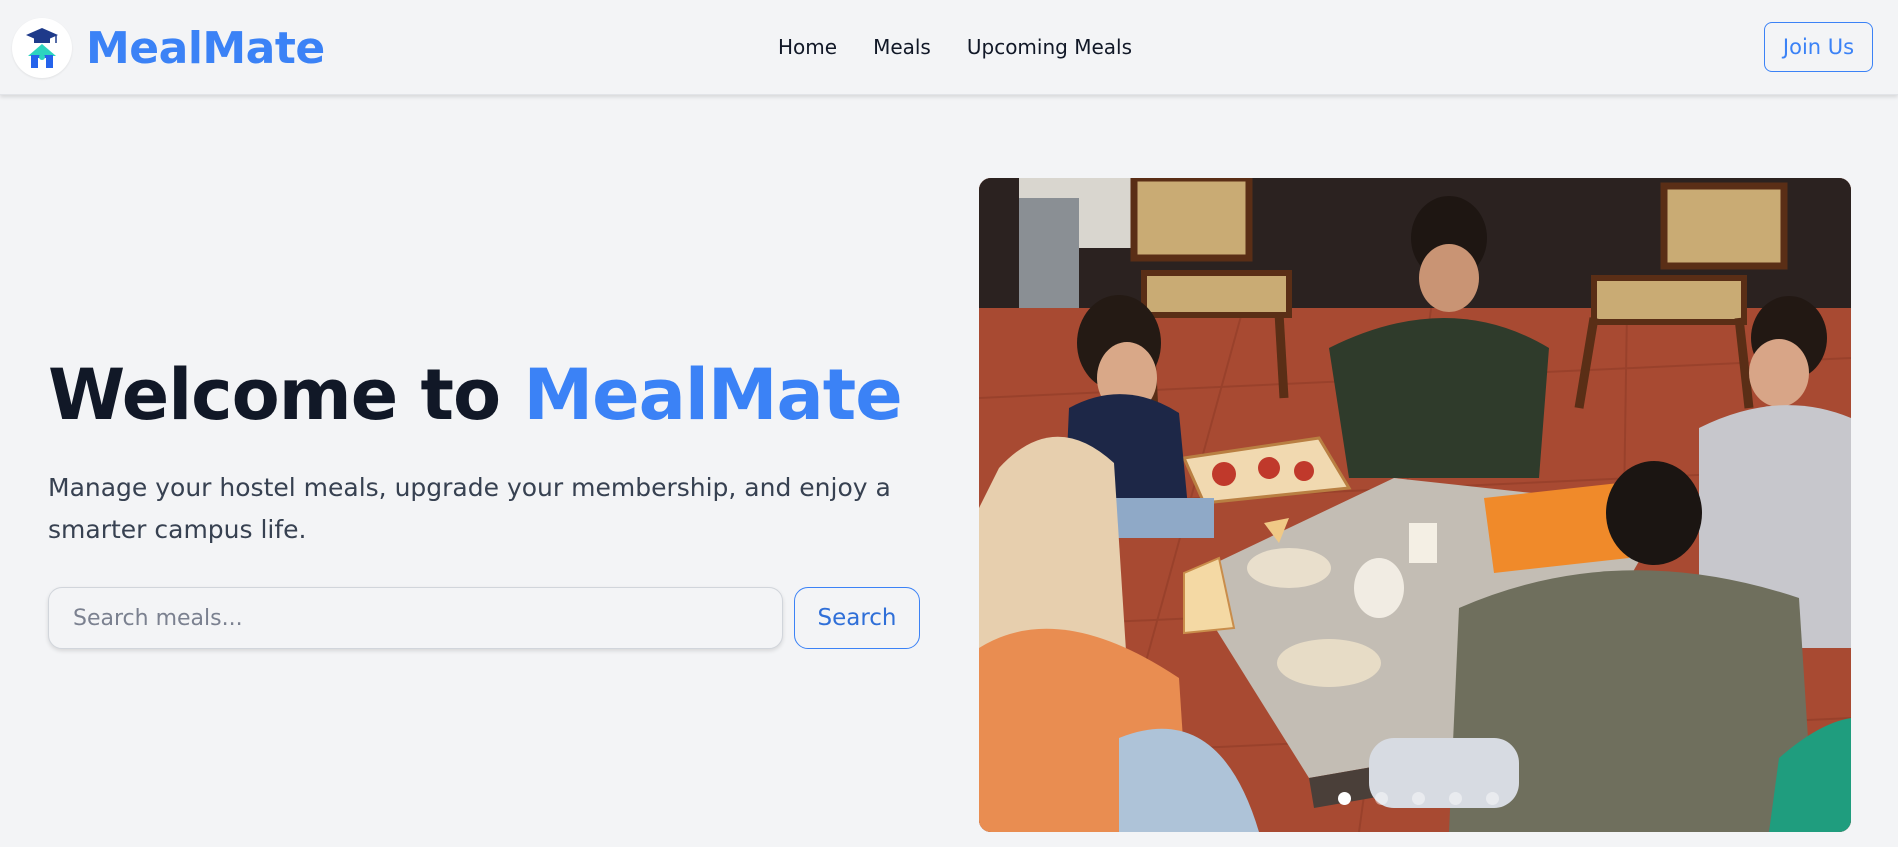 Image resolution: width=1898 pixels, height=847 pixels. What do you see at coordinates (712, 395) in the screenshot?
I see `hero-title-accent: MealMate` at bounding box center [712, 395].